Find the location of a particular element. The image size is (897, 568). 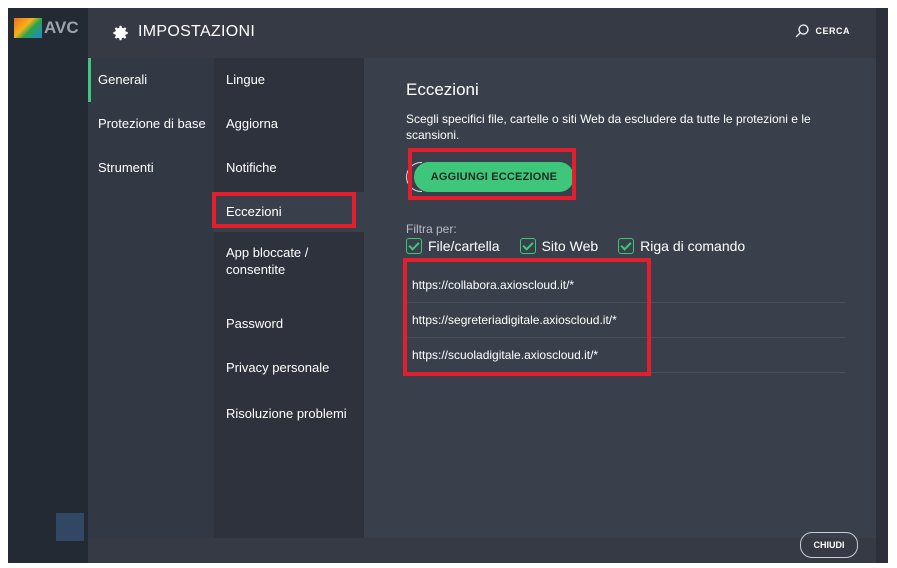

filter-file-checkbox: File/cartella is located at coordinates (453, 246).